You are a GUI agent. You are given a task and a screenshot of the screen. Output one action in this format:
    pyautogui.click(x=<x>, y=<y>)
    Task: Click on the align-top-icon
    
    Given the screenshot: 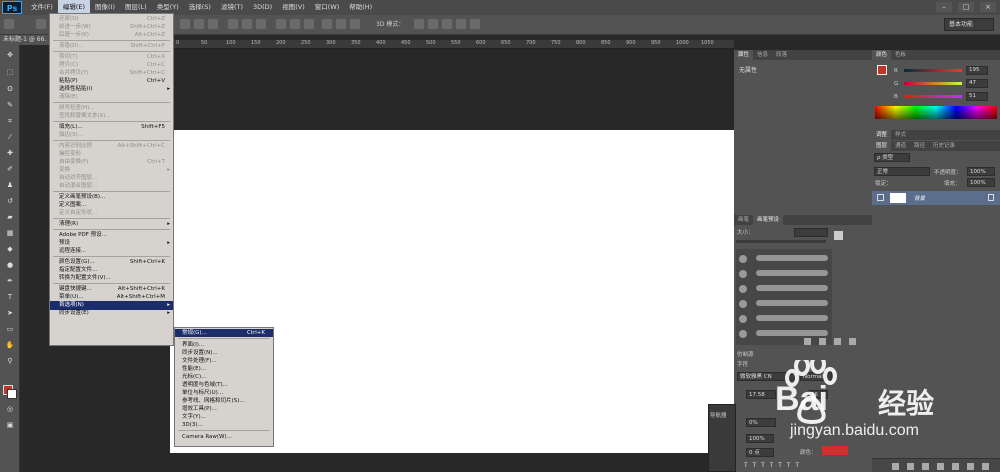 What is the action you would take?
    pyautogui.click(x=185, y=24)
    